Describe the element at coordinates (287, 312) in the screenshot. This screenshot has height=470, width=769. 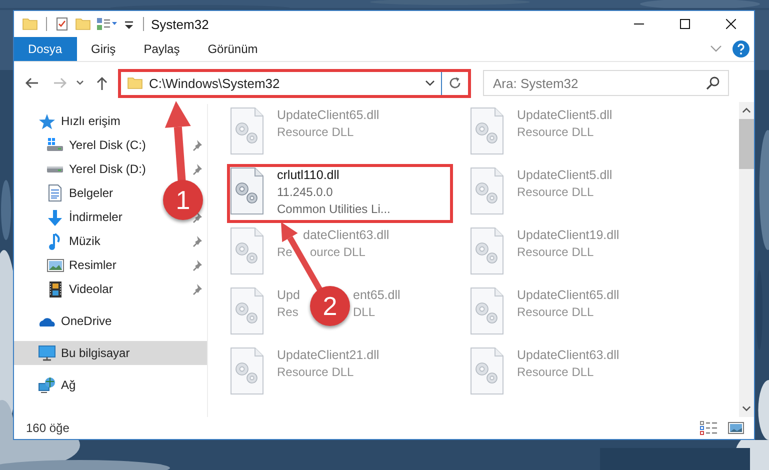
I see `file-detail: Res` at that location.